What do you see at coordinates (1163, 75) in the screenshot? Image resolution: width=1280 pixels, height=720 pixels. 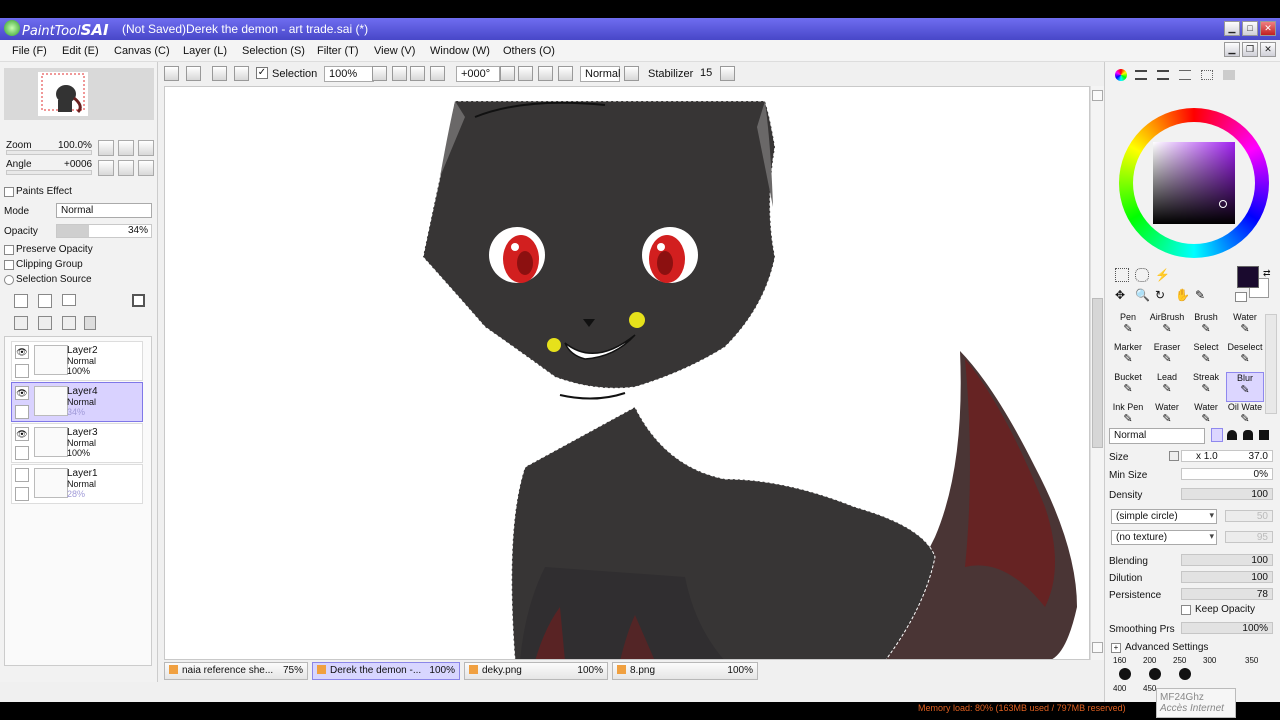 I see `hsv-slider-tab-icon` at bounding box center [1163, 75].